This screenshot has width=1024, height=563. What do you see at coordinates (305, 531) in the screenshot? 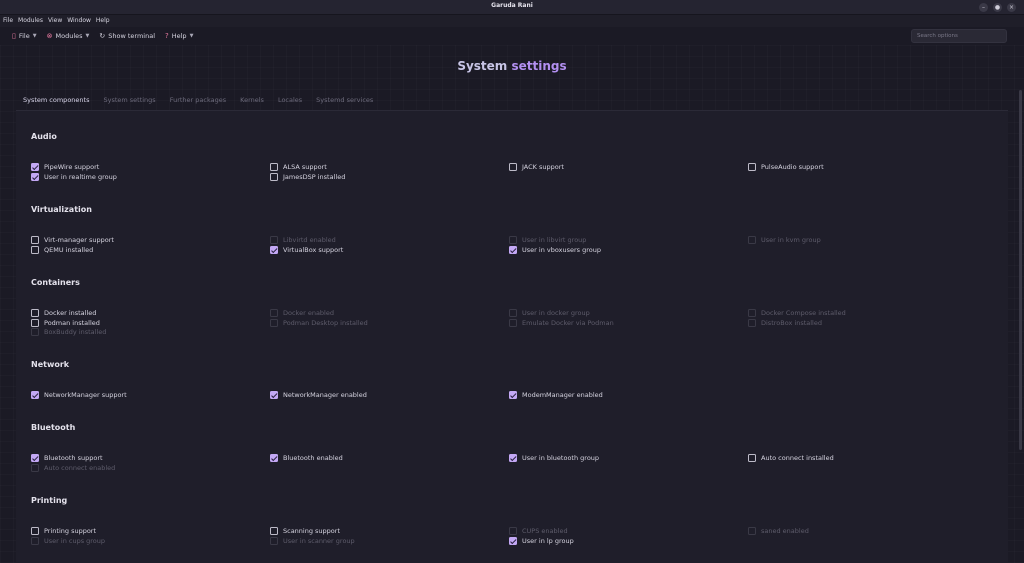
I see `checkbox-scanning-support: Scanning support` at bounding box center [305, 531].